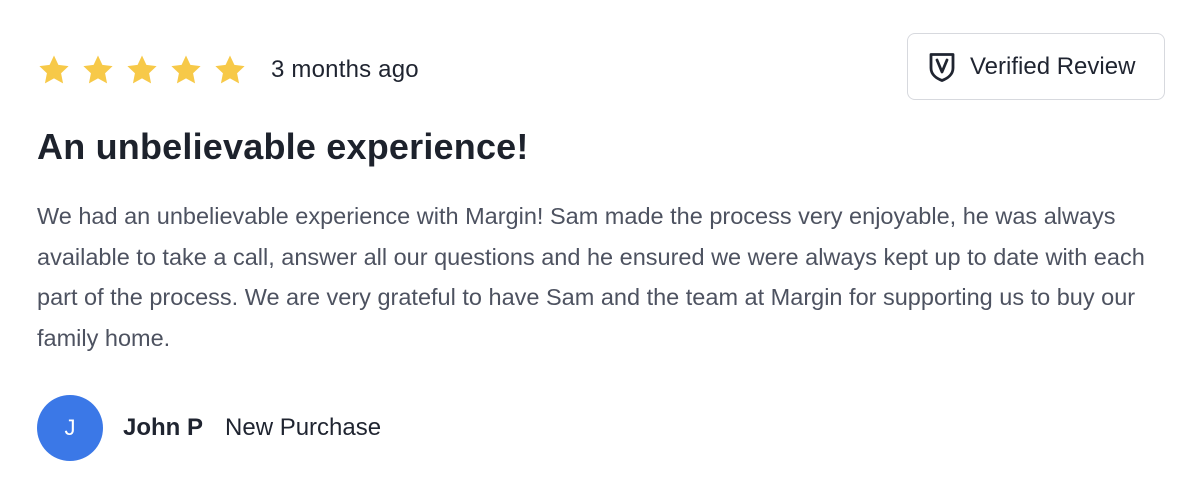 The height and width of the screenshot is (492, 1200). What do you see at coordinates (1053, 66) in the screenshot?
I see `verified-review-label: Verified Review` at bounding box center [1053, 66].